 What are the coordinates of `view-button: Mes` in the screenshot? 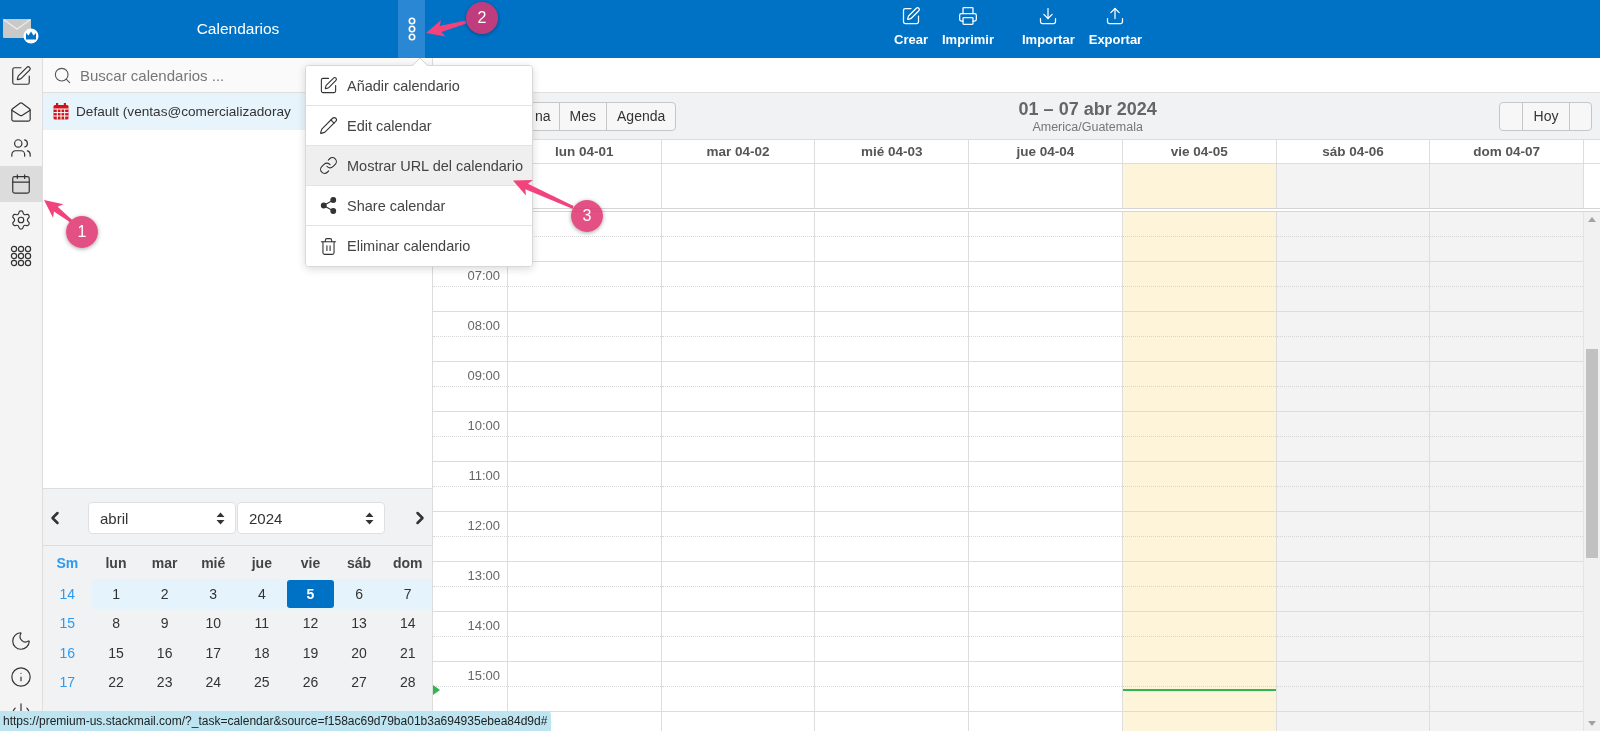 It's located at (583, 116).